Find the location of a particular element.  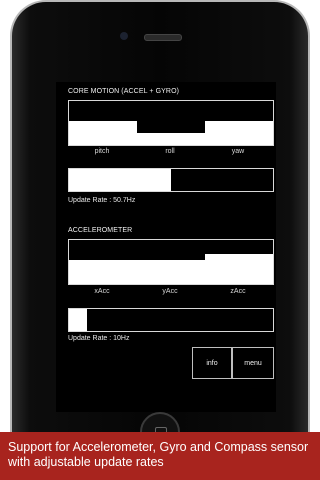

roll-bar is located at coordinates (171, 139).